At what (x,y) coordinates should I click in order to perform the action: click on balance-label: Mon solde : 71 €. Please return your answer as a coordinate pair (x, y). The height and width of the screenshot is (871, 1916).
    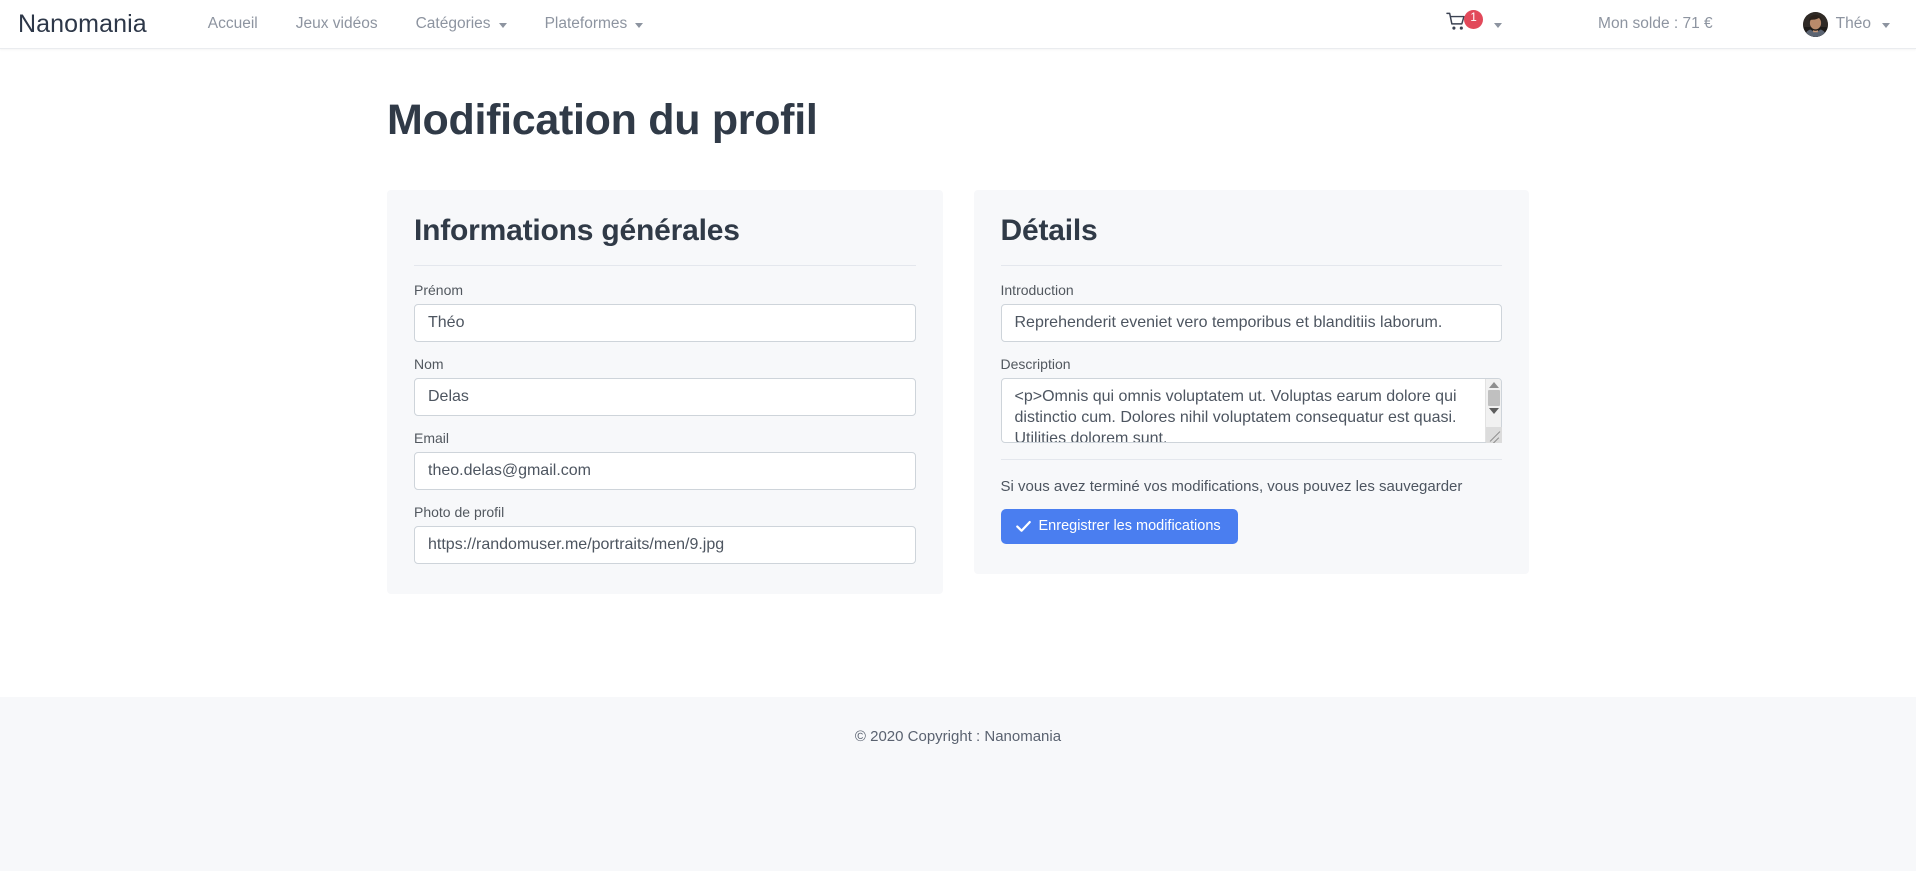
    Looking at the image, I should click on (1655, 23).